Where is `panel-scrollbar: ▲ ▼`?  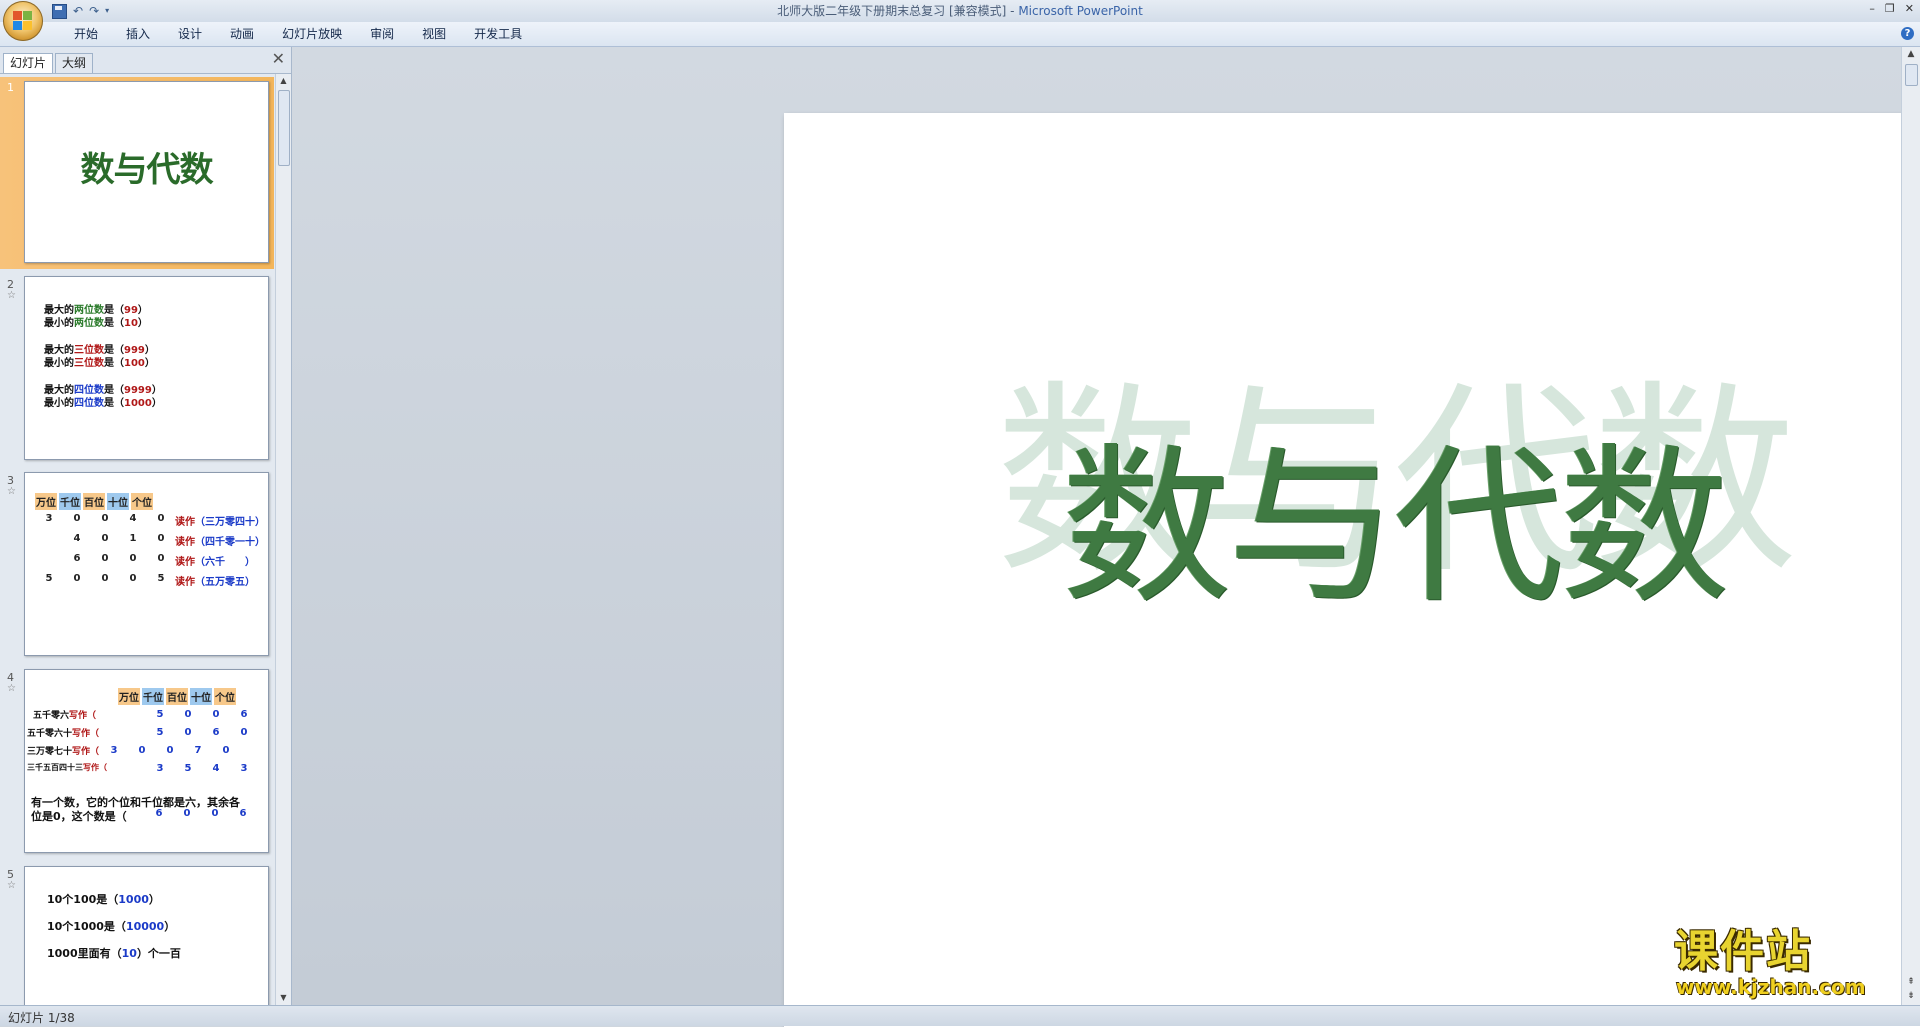 panel-scrollbar: ▲ ▼ is located at coordinates (283, 539).